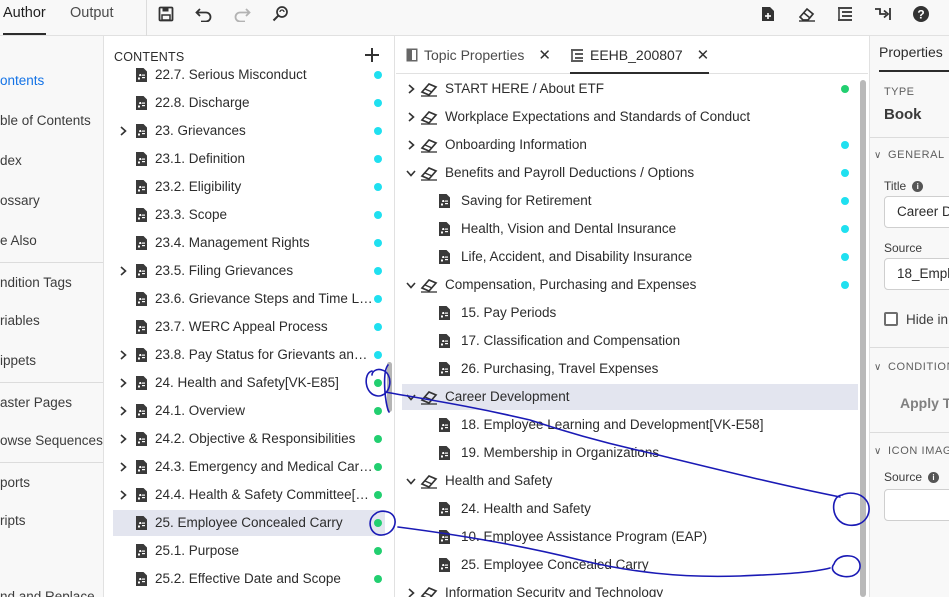 Image resolution: width=949 pixels, height=597 pixels. What do you see at coordinates (281, 14) in the screenshot?
I see `find-replace-icon` at bounding box center [281, 14].